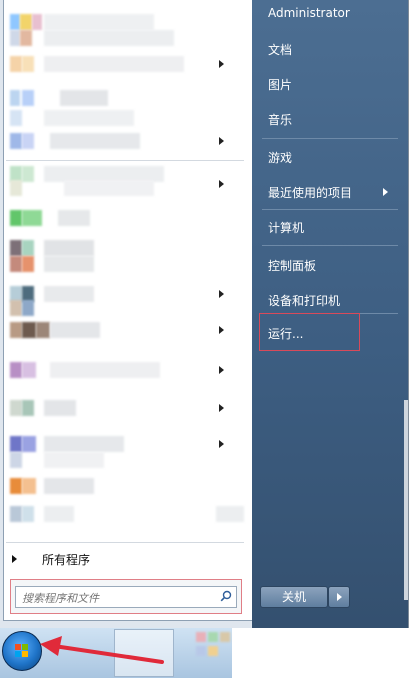 The image size is (411, 678). What do you see at coordinates (116, 598) in the screenshot?
I see `search-input` at bounding box center [116, 598].